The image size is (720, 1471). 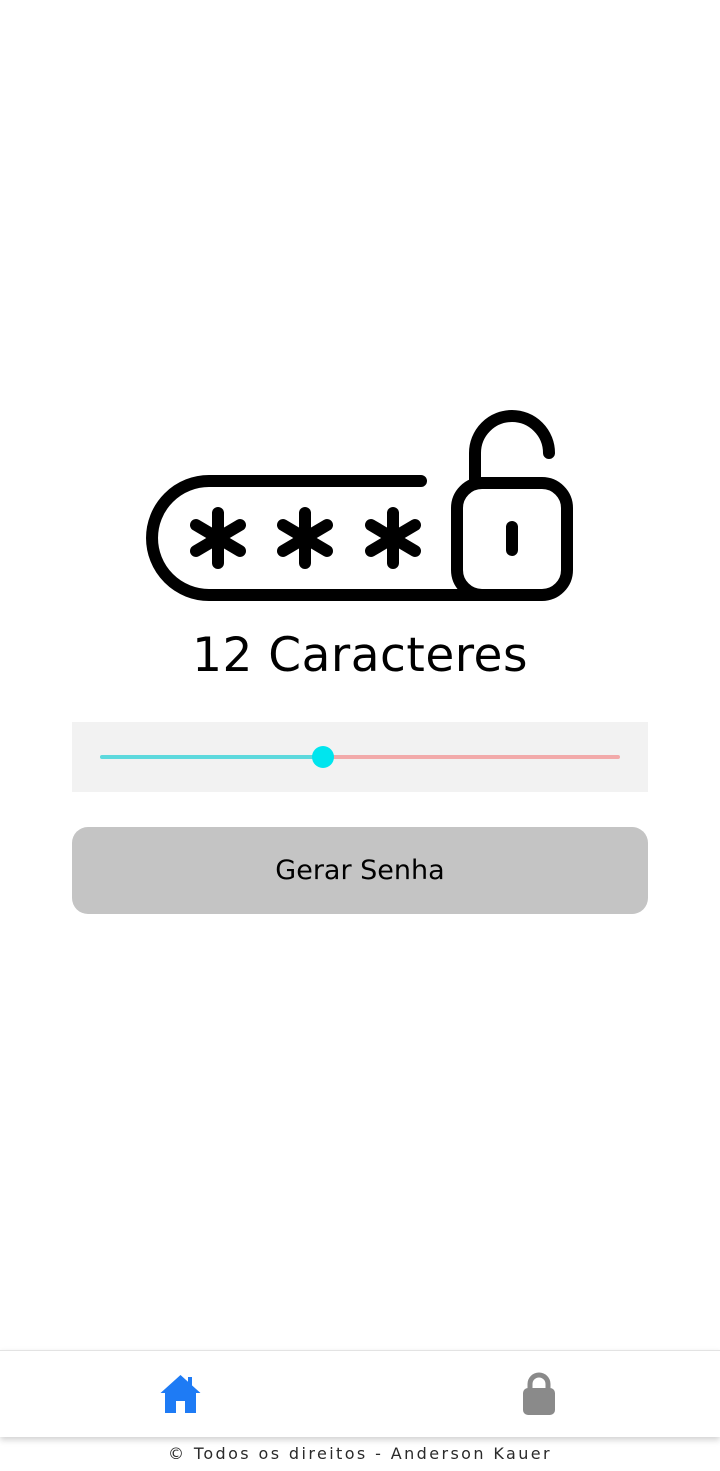 What do you see at coordinates (322, 757) in the screenshot?
I see `slider-thumb` at bounding box center [322, 757].